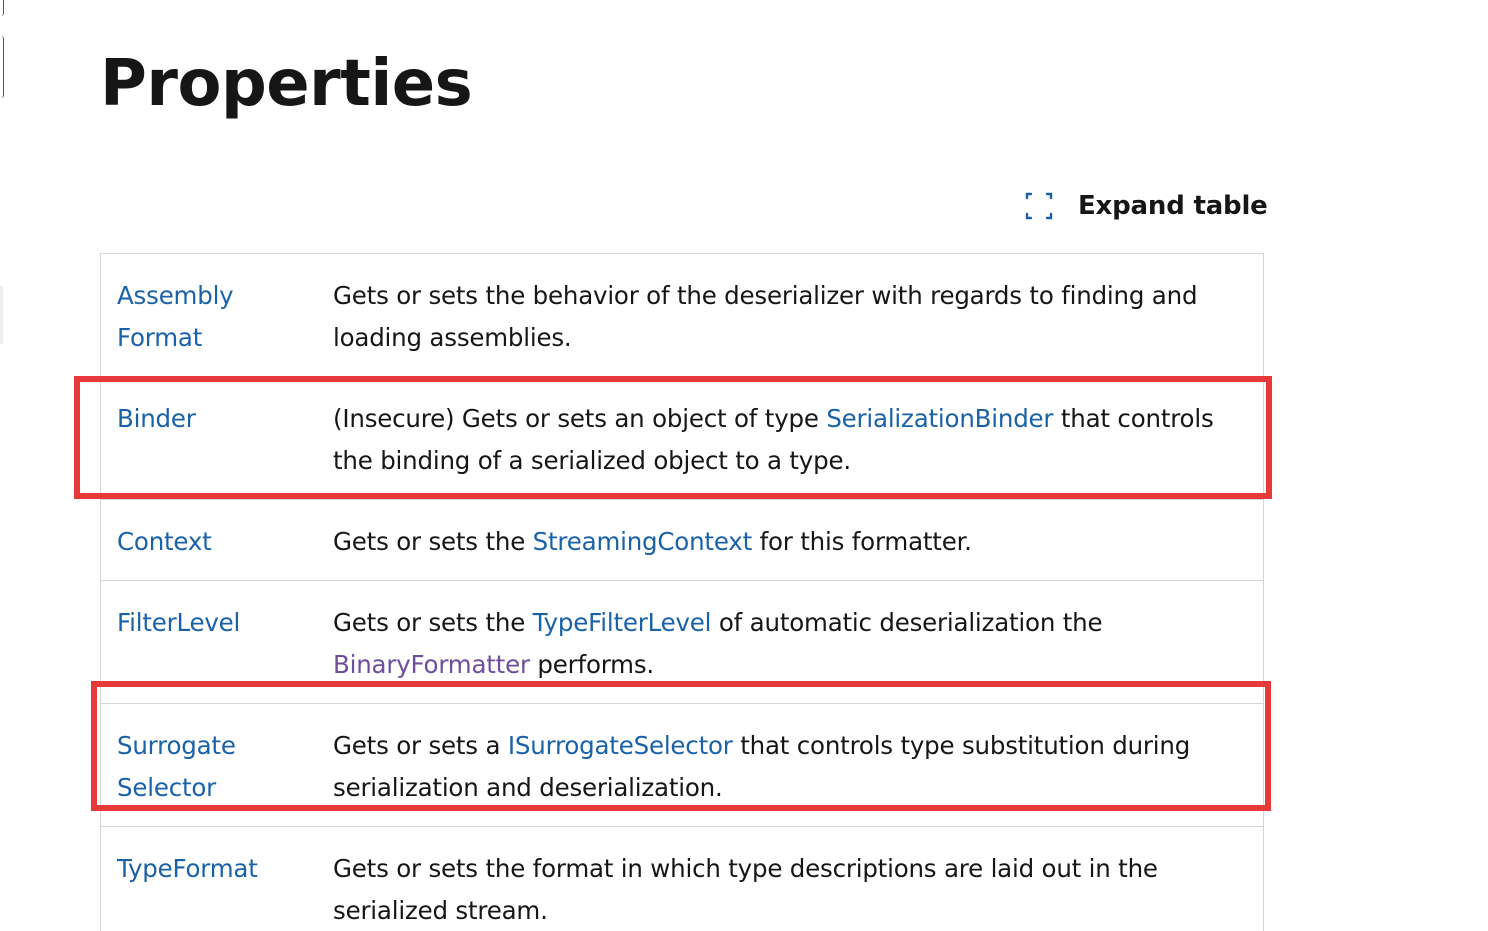  I want to click on expand-table-label: Expand table, so click(1173, 206).